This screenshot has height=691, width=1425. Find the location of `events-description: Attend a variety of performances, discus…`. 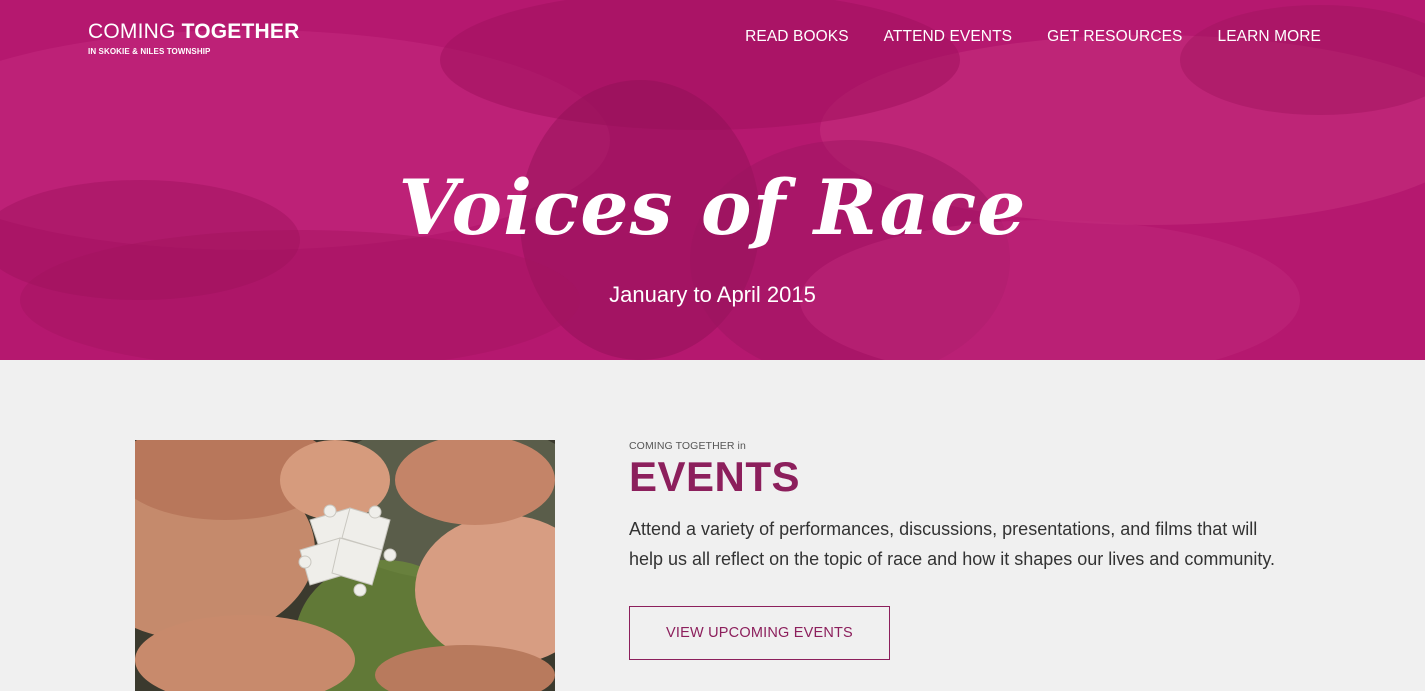

events-description: Attend a variety of performances, discus… is located at coordinates (952, 544).